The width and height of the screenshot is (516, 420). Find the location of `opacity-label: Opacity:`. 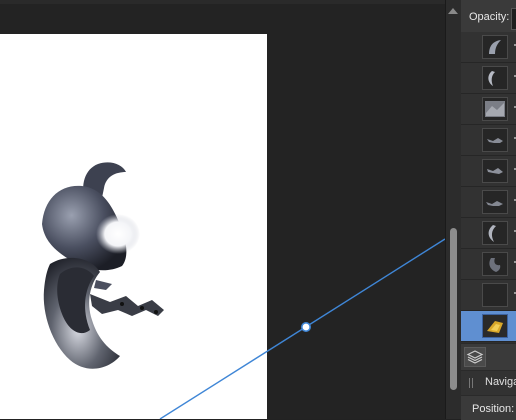

opacity-label: Opacity: is located at coordinates (489, 17).